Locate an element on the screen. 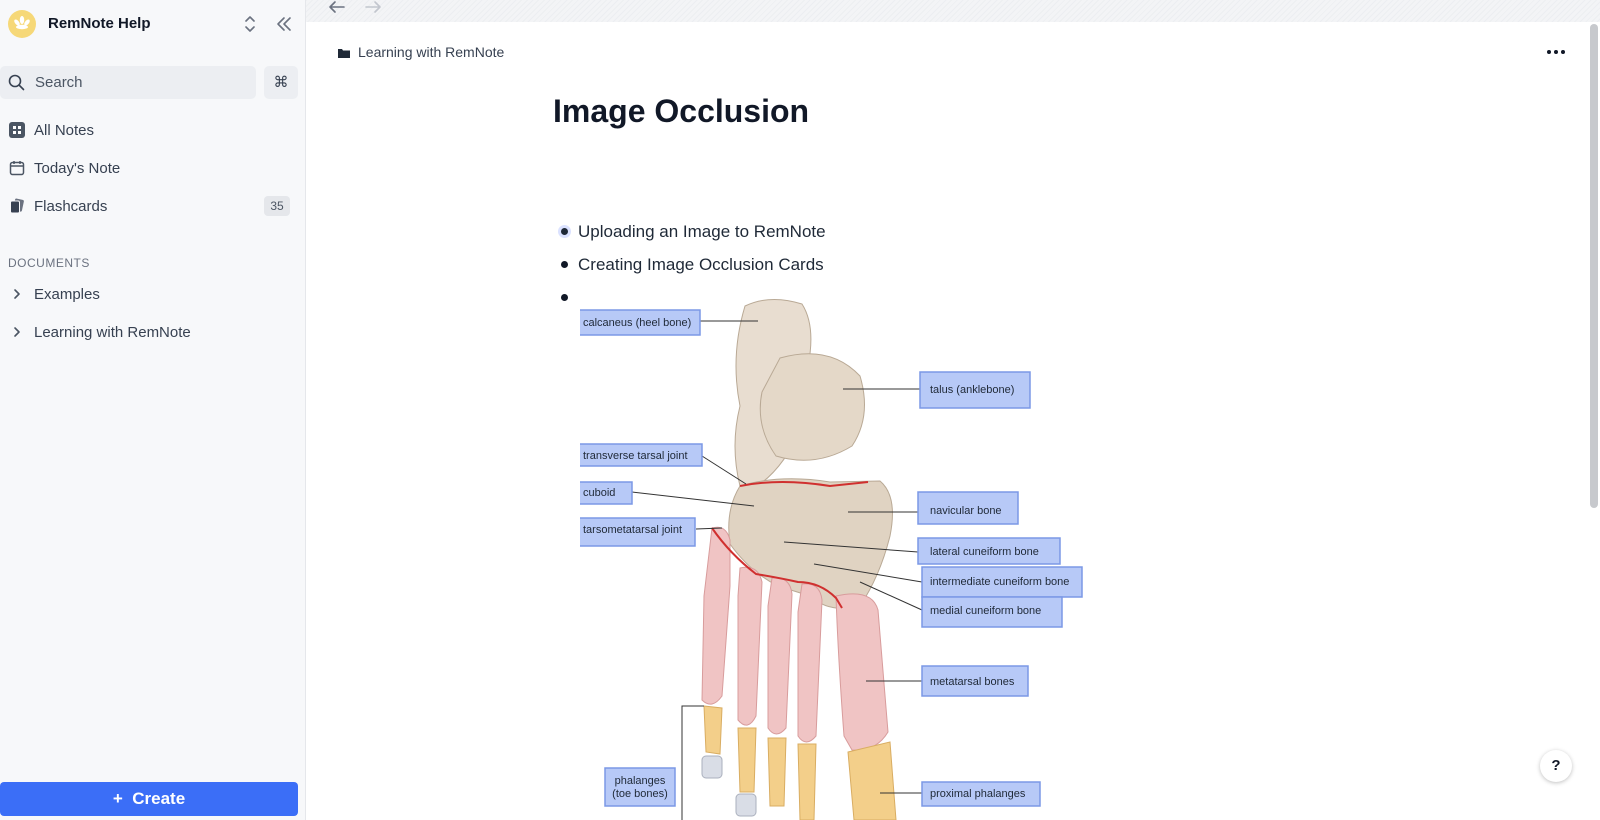 The width and height of the screenshot is (1600, 820). chevron-up-down-icon is located at coordinates (250, 24).